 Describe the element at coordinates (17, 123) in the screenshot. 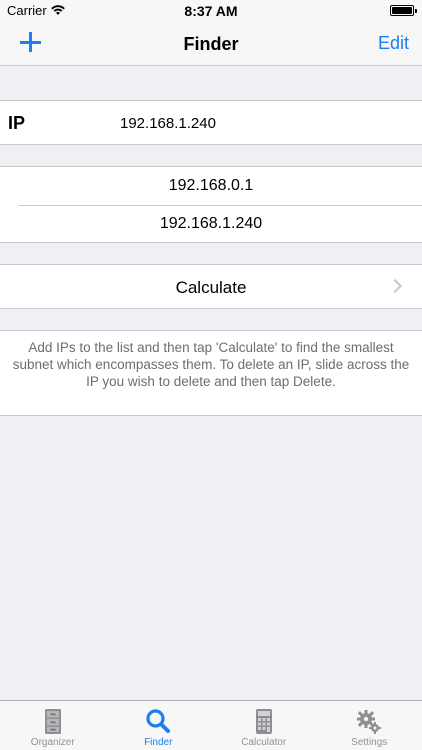

I see `ip-label: IP` at that location.